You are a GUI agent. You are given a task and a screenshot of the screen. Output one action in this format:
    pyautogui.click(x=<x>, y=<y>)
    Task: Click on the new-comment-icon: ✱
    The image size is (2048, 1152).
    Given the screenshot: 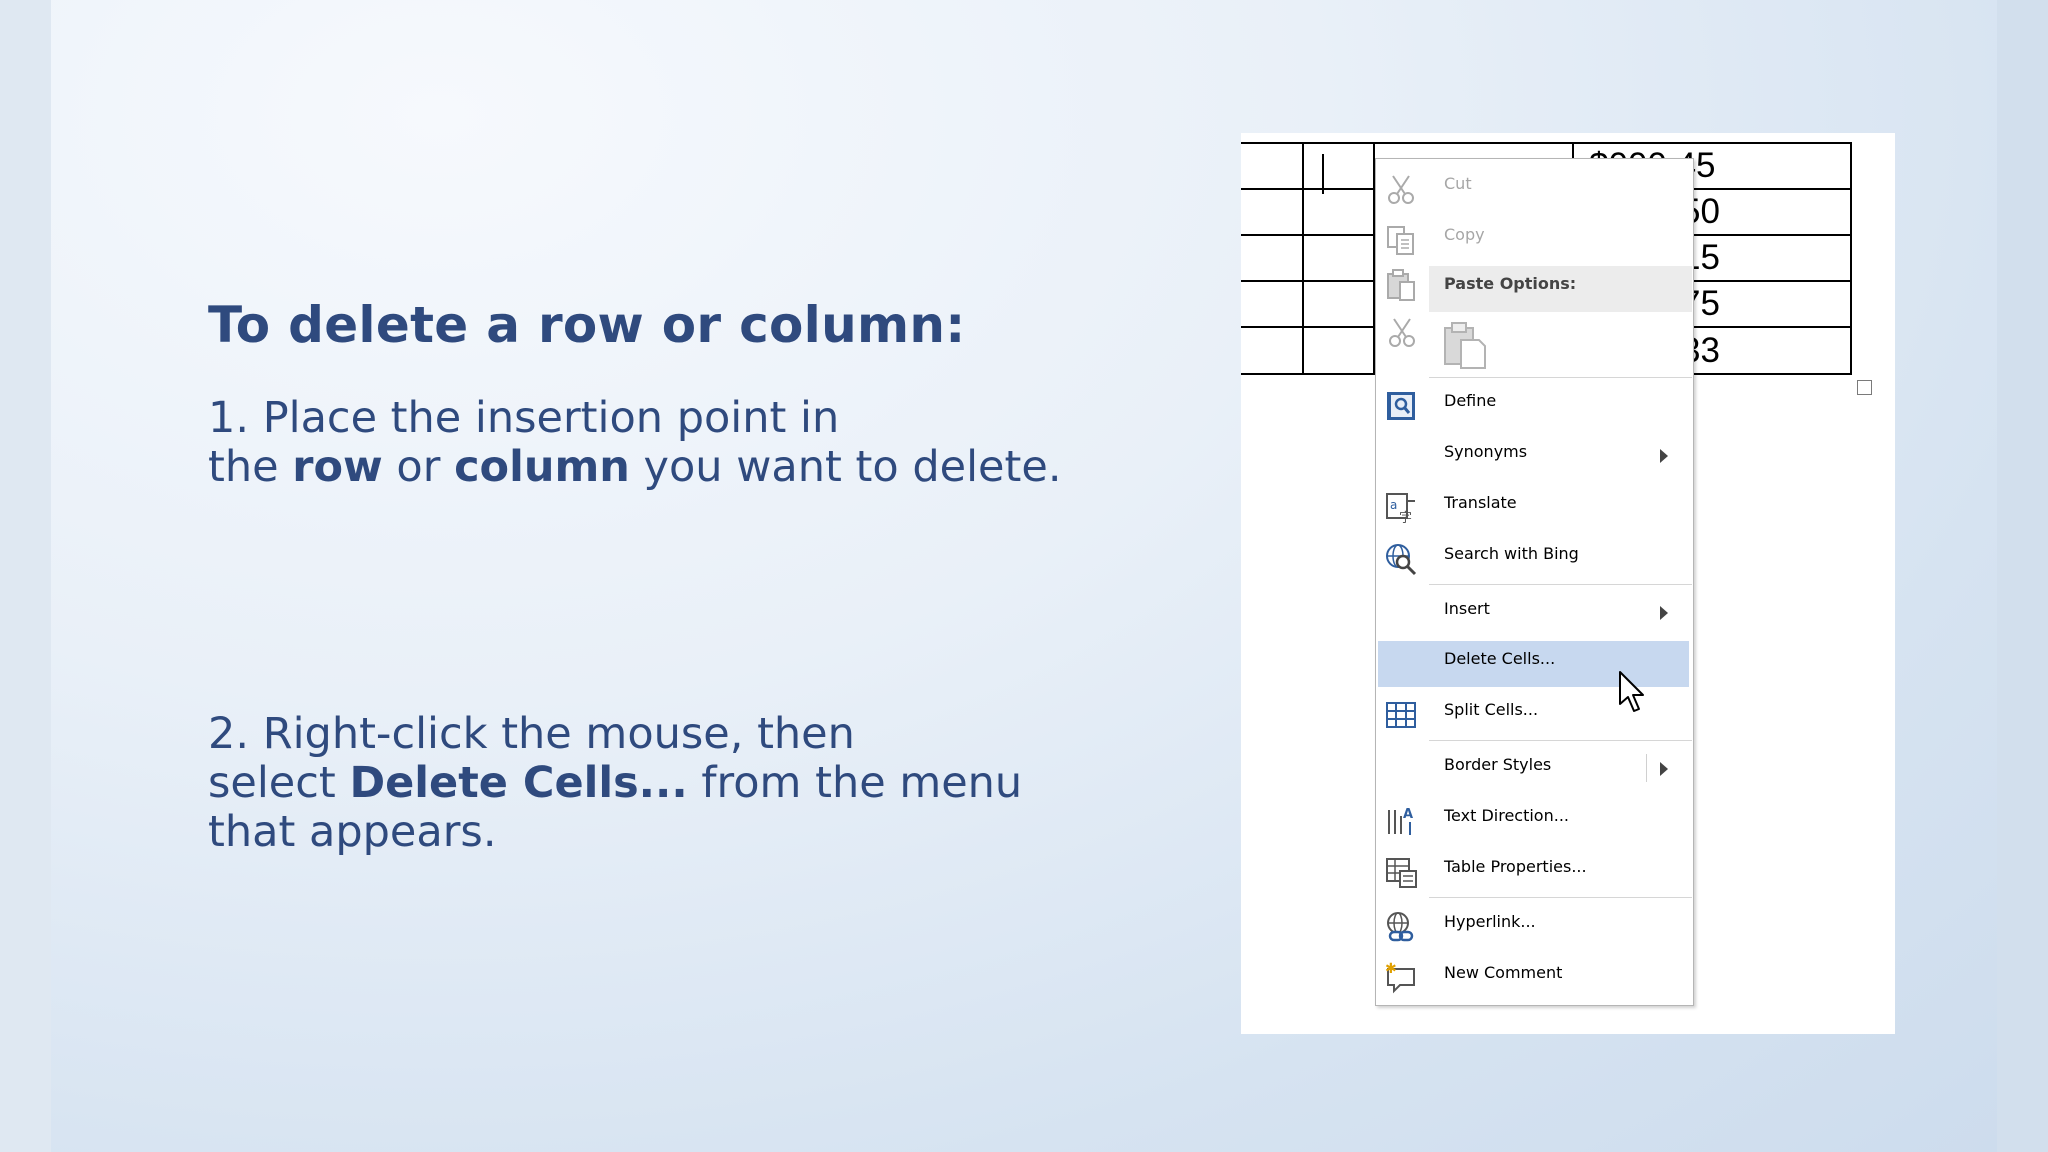 What is the action you would take?
    pyautogui.click(x=1400, y=977)
    